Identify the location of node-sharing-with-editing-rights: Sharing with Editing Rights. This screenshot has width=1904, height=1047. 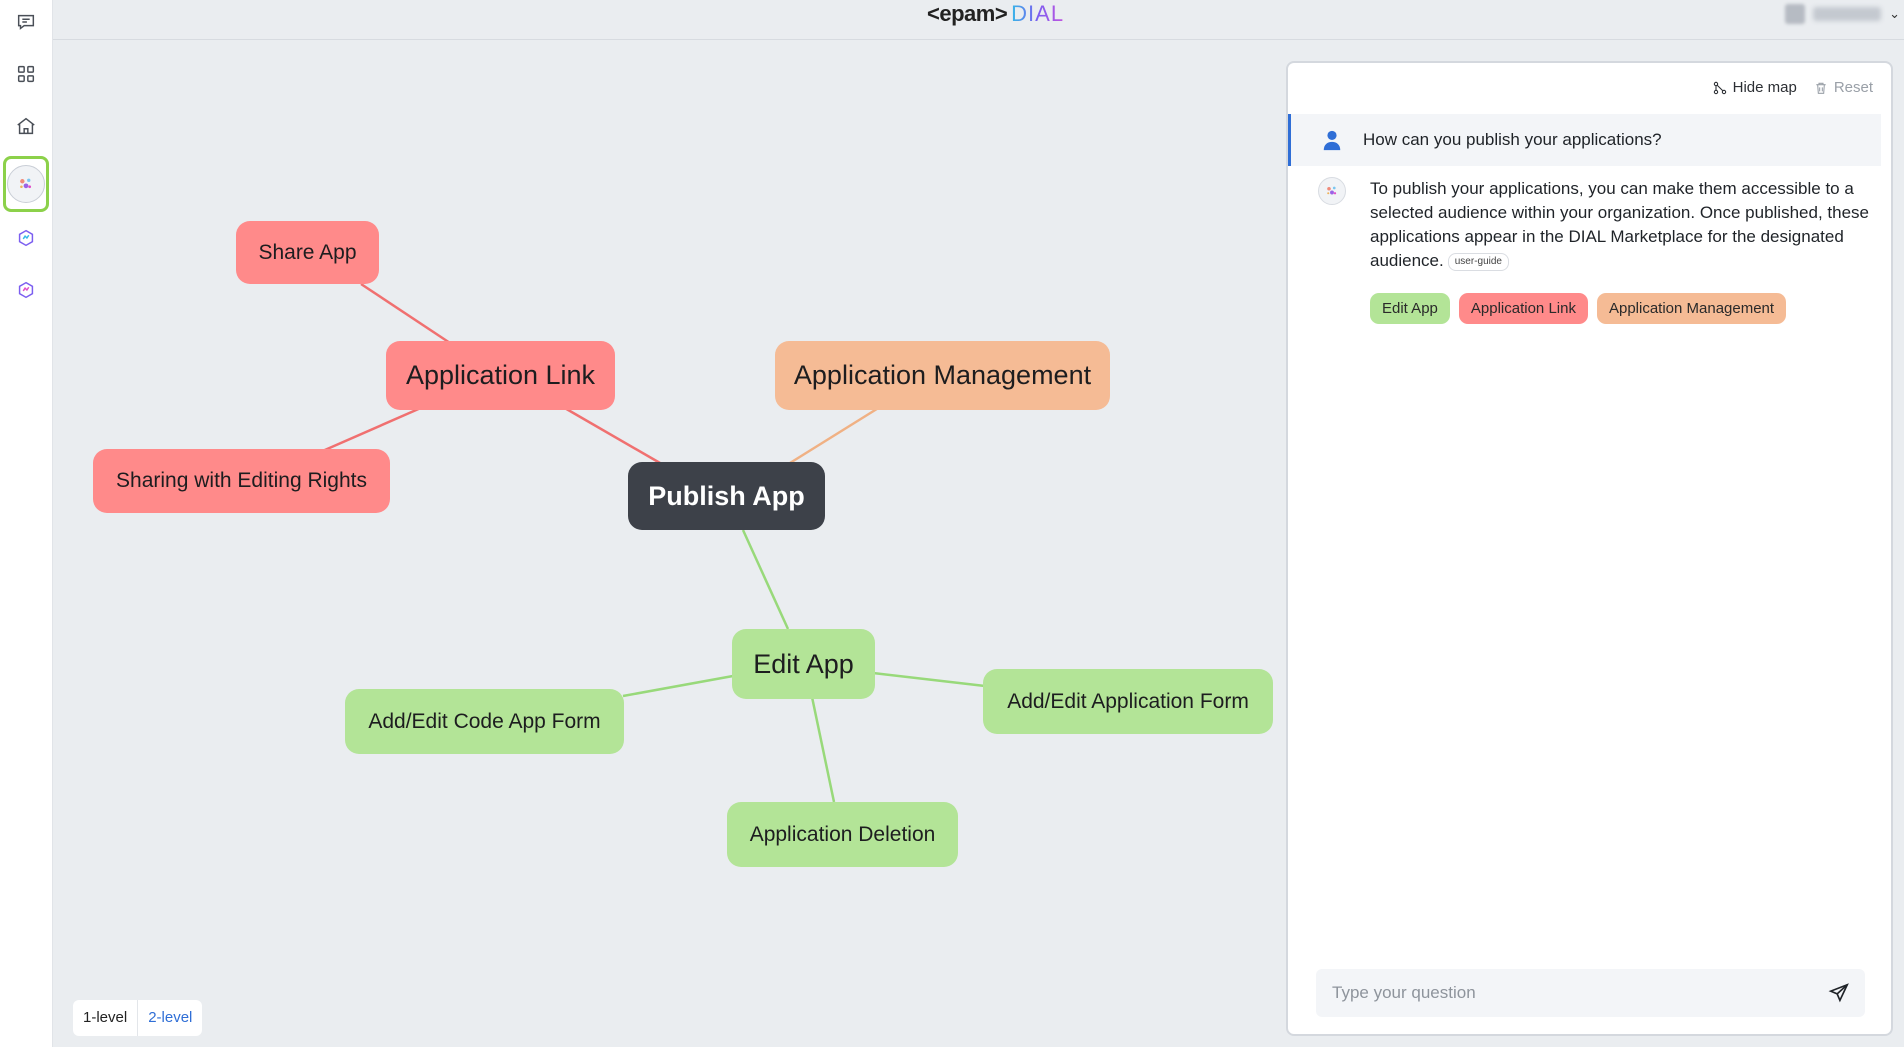
(241, 481).